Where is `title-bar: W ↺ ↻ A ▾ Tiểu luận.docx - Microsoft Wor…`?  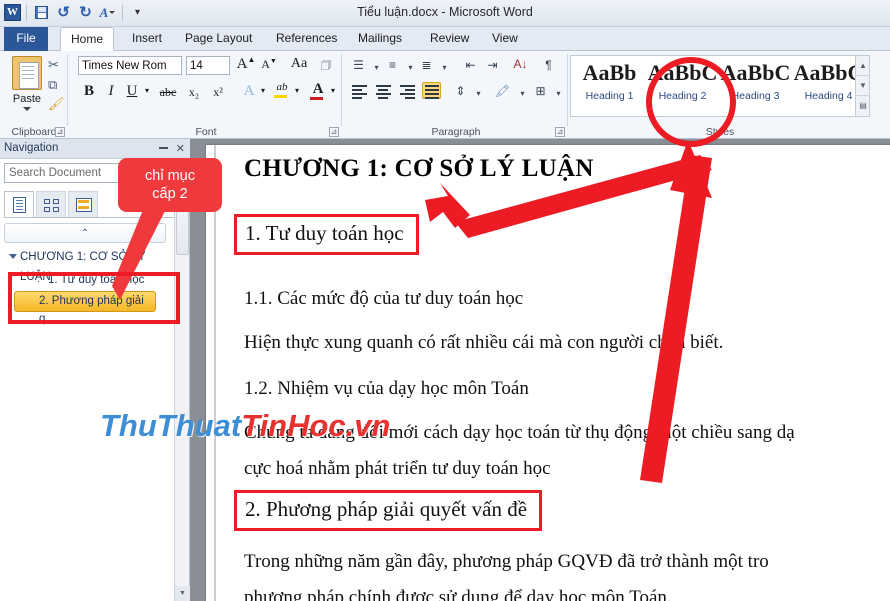 title-bar: W ↺ ↻ A ▾ Tiểu luận.docx - Microsoft Wor… is located at coordinates (445, 16).